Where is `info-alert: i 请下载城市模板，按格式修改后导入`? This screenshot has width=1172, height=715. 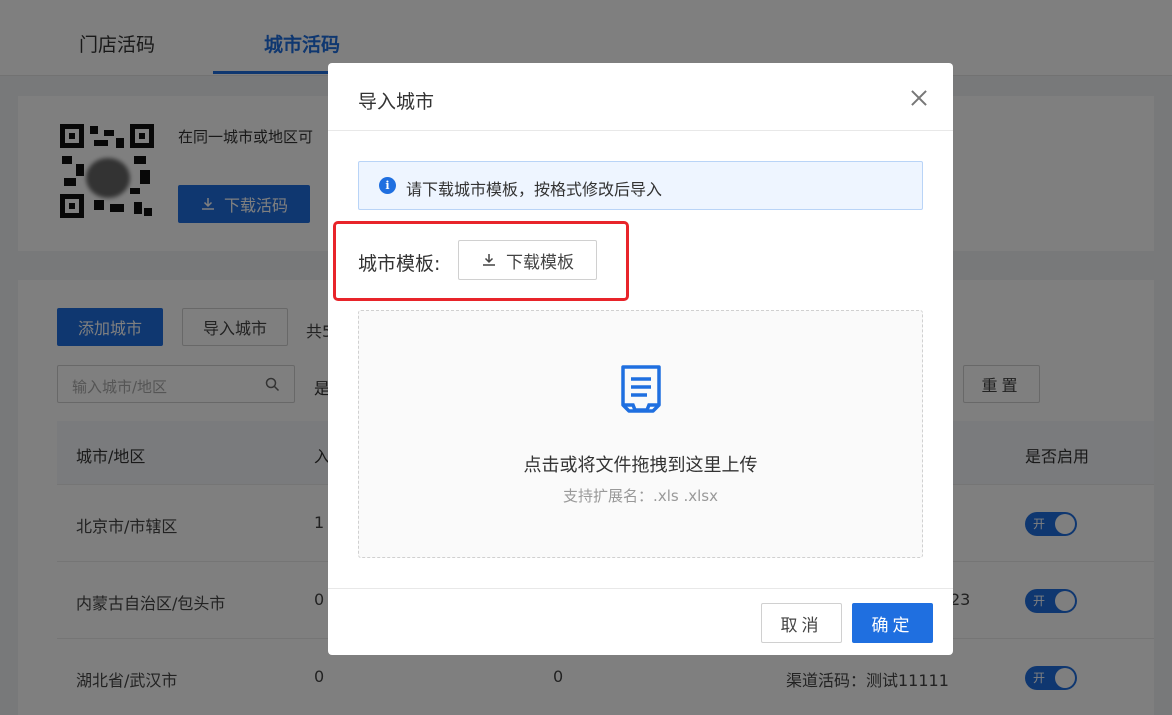
info-alert: i 请下载城市模板，按格式修改后导入 is located at coordinates (640, 185).